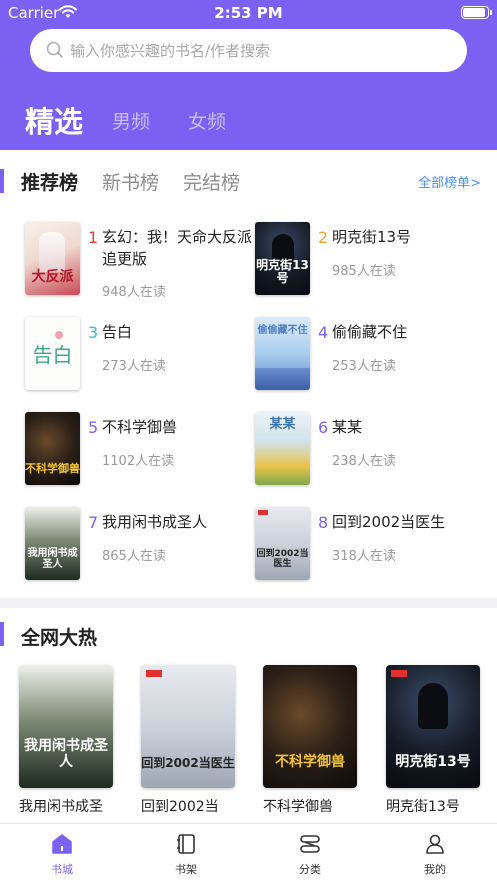 The height and width of the screenshot is (883, 497). Describe the element at coordinates (54, 120) in the screenshot. I see `tab-featured: 精选` at that location.